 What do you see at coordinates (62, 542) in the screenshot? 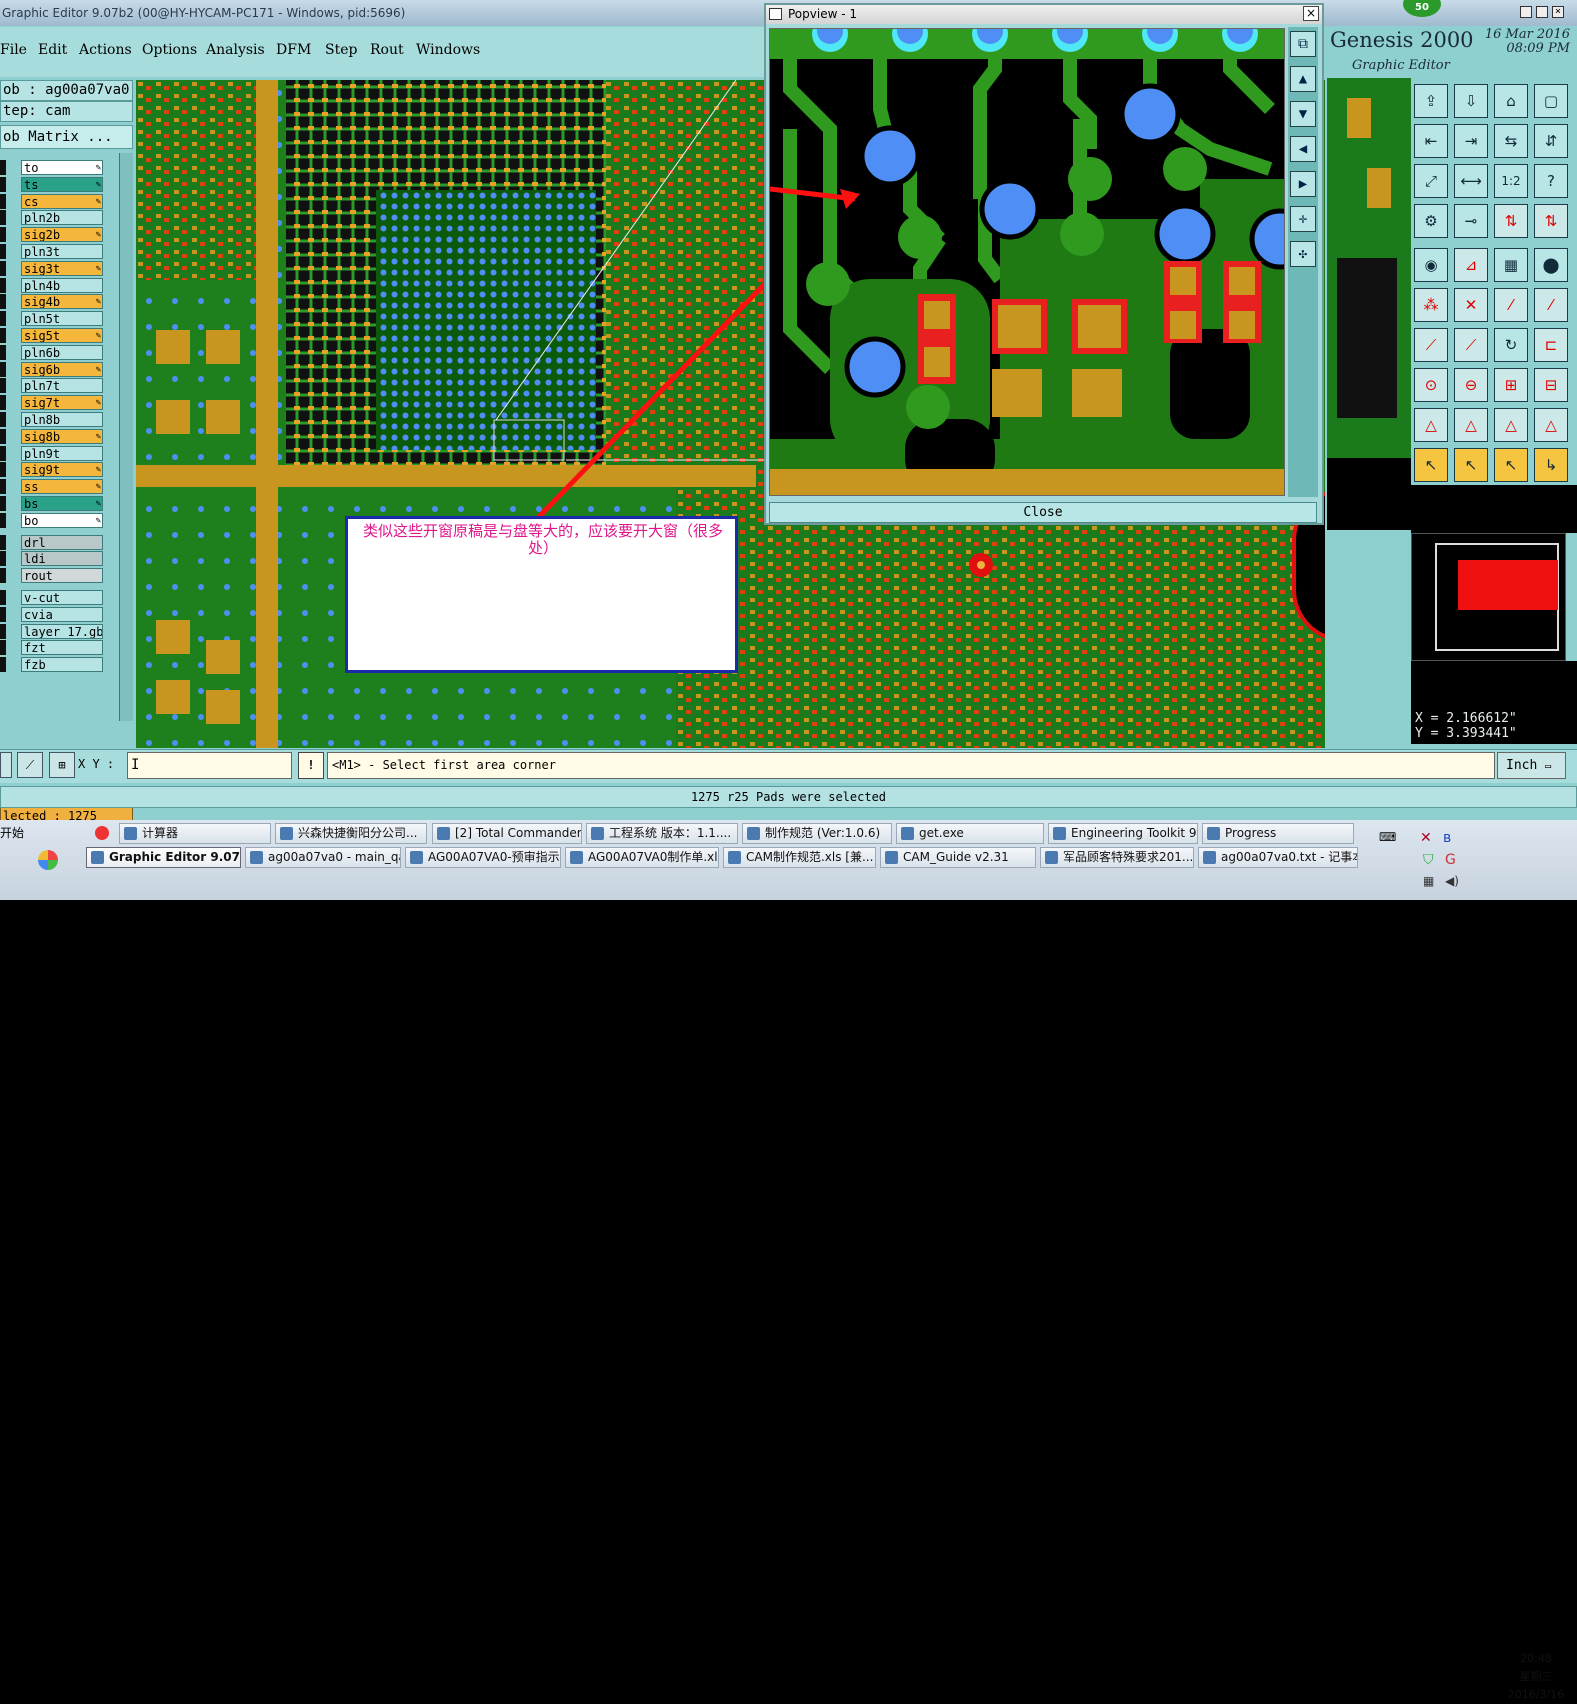
I see `layer-name: drl` at bounding box center [62, 542].